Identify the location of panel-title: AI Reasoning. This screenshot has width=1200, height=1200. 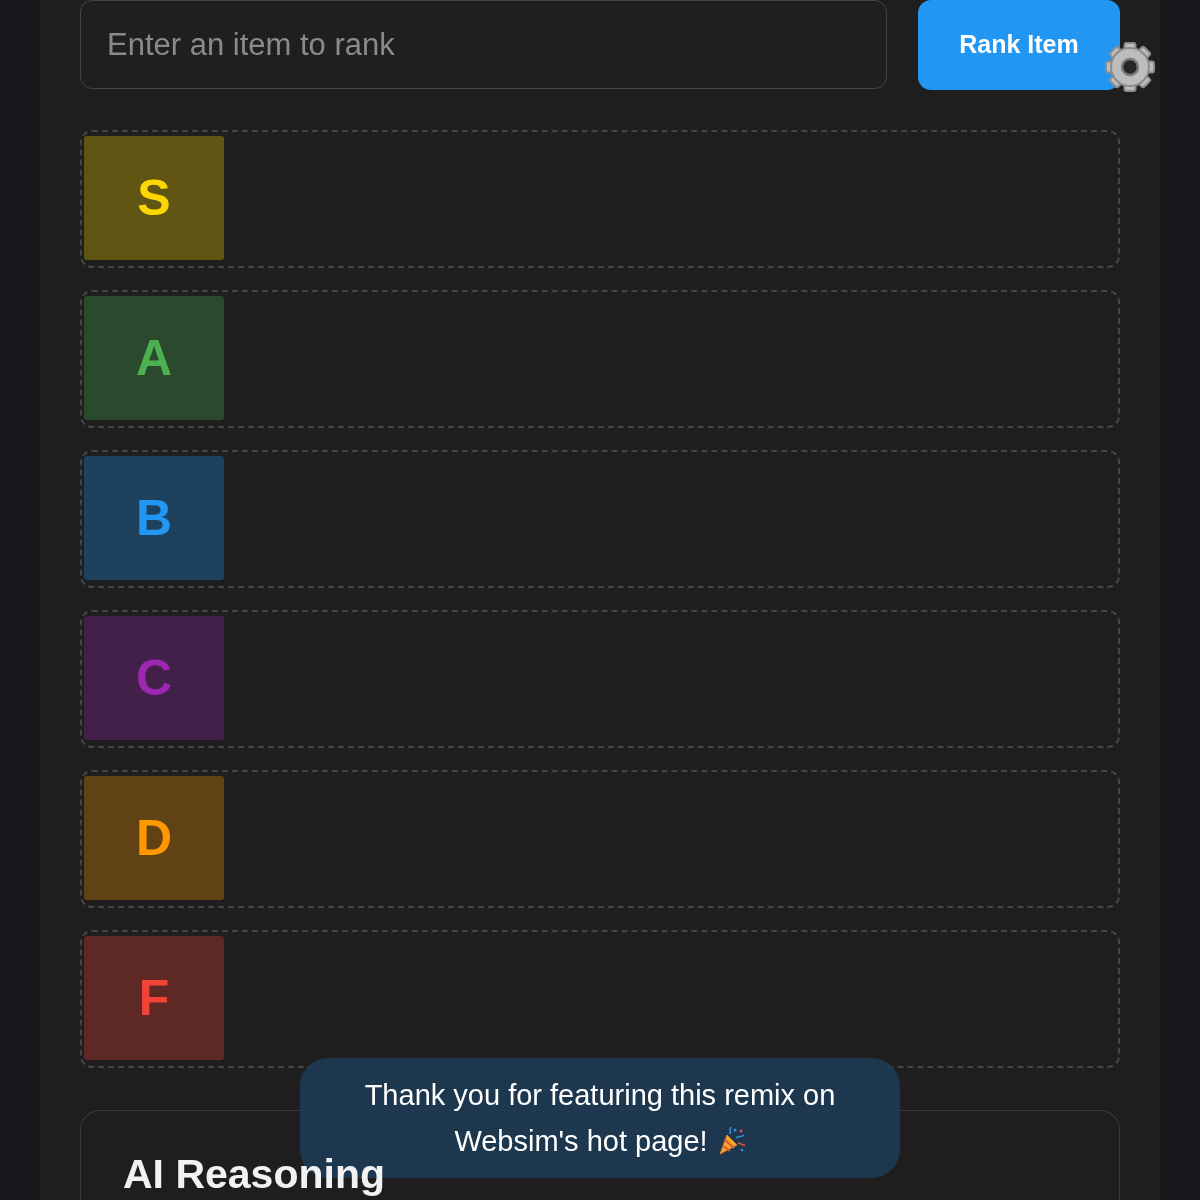
(254, 1174).